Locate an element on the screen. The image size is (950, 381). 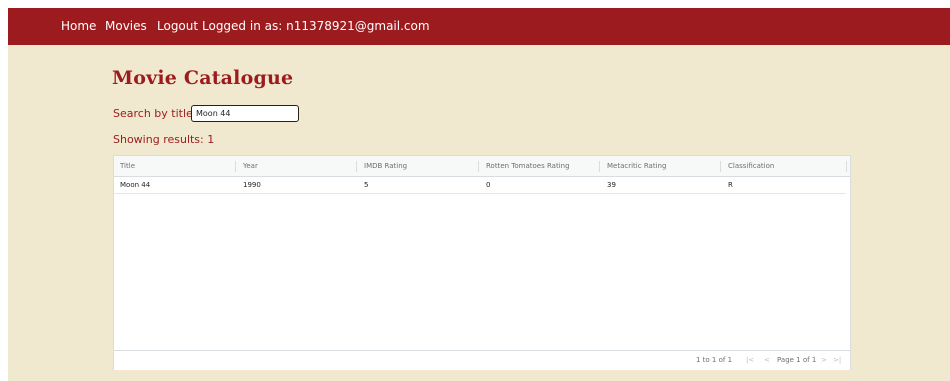
cell-imdb-rating: 5 is located at coordinates (366, 185).